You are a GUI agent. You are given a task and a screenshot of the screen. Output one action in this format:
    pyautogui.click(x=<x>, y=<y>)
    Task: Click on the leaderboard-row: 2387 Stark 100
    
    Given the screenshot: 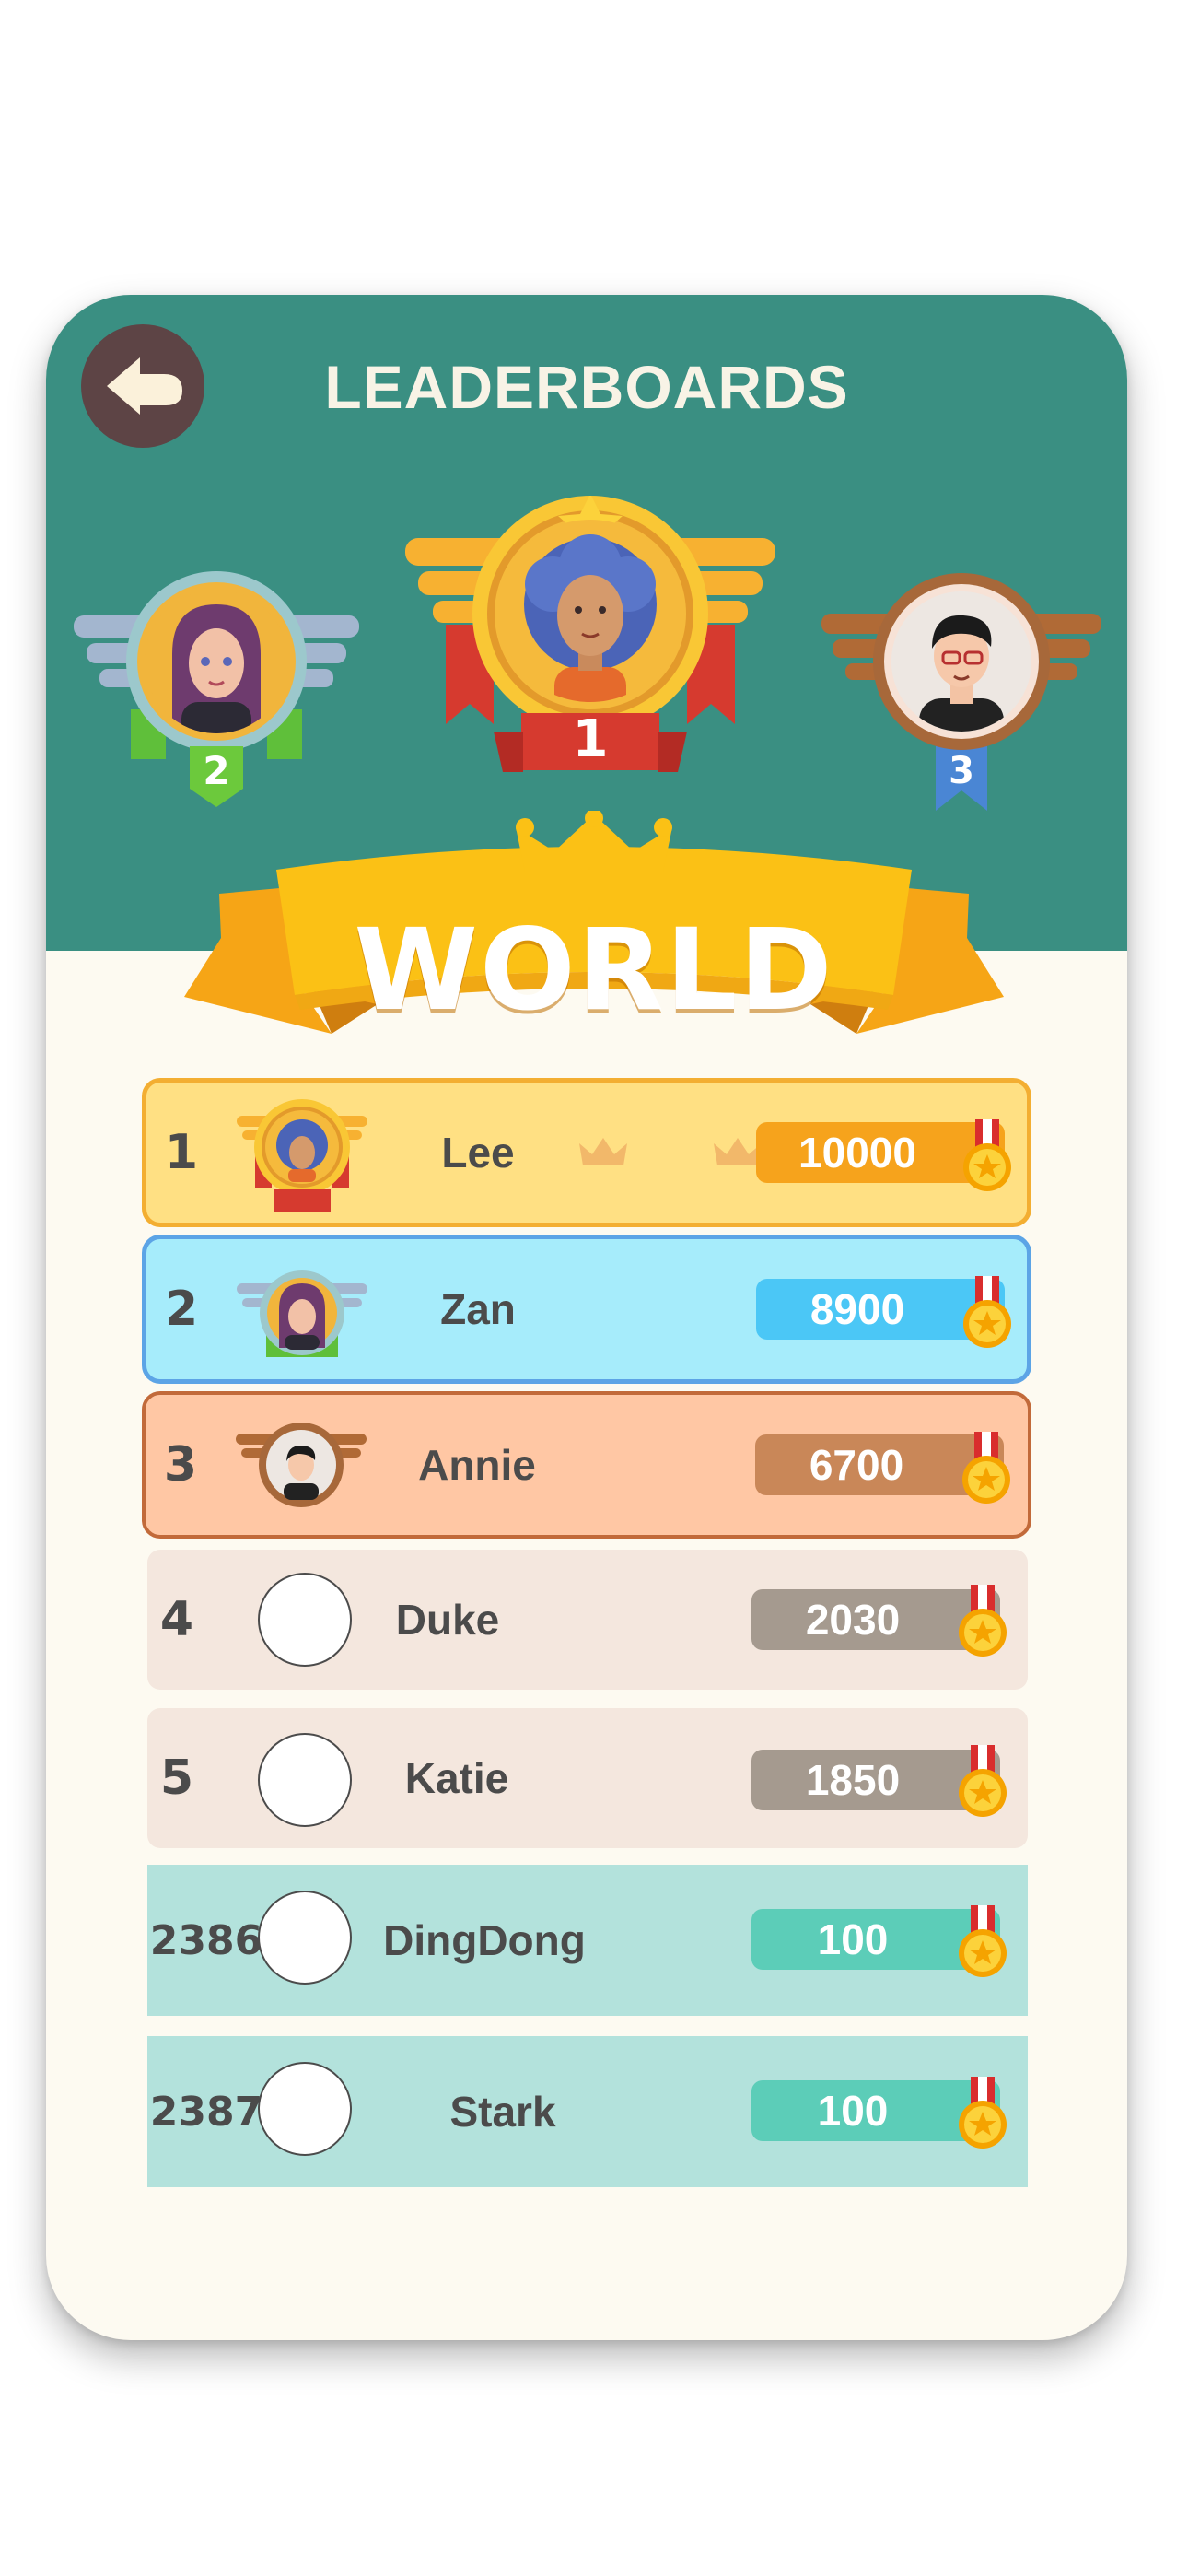 What is the action you would take?
    pyautogui.click(x=587, y=2111)
    